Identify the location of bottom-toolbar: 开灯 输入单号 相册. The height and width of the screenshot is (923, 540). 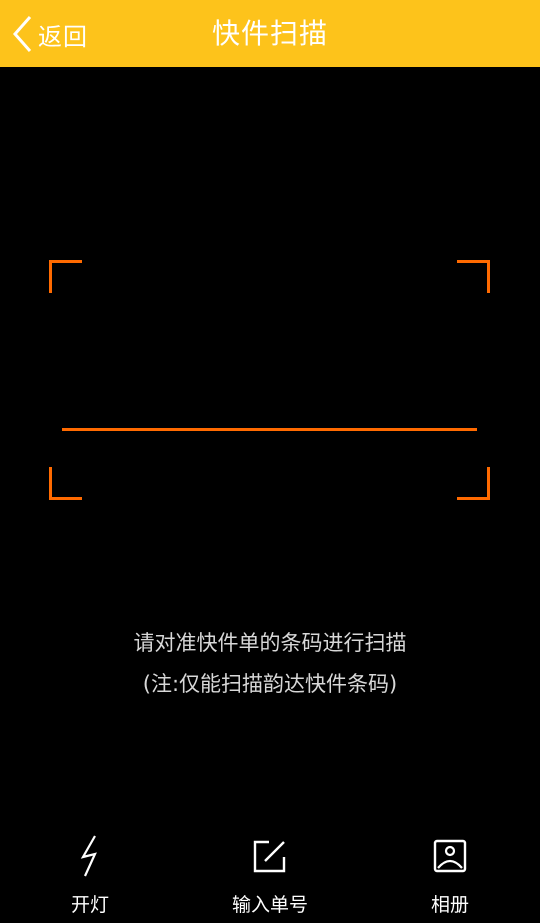
(270, 875).